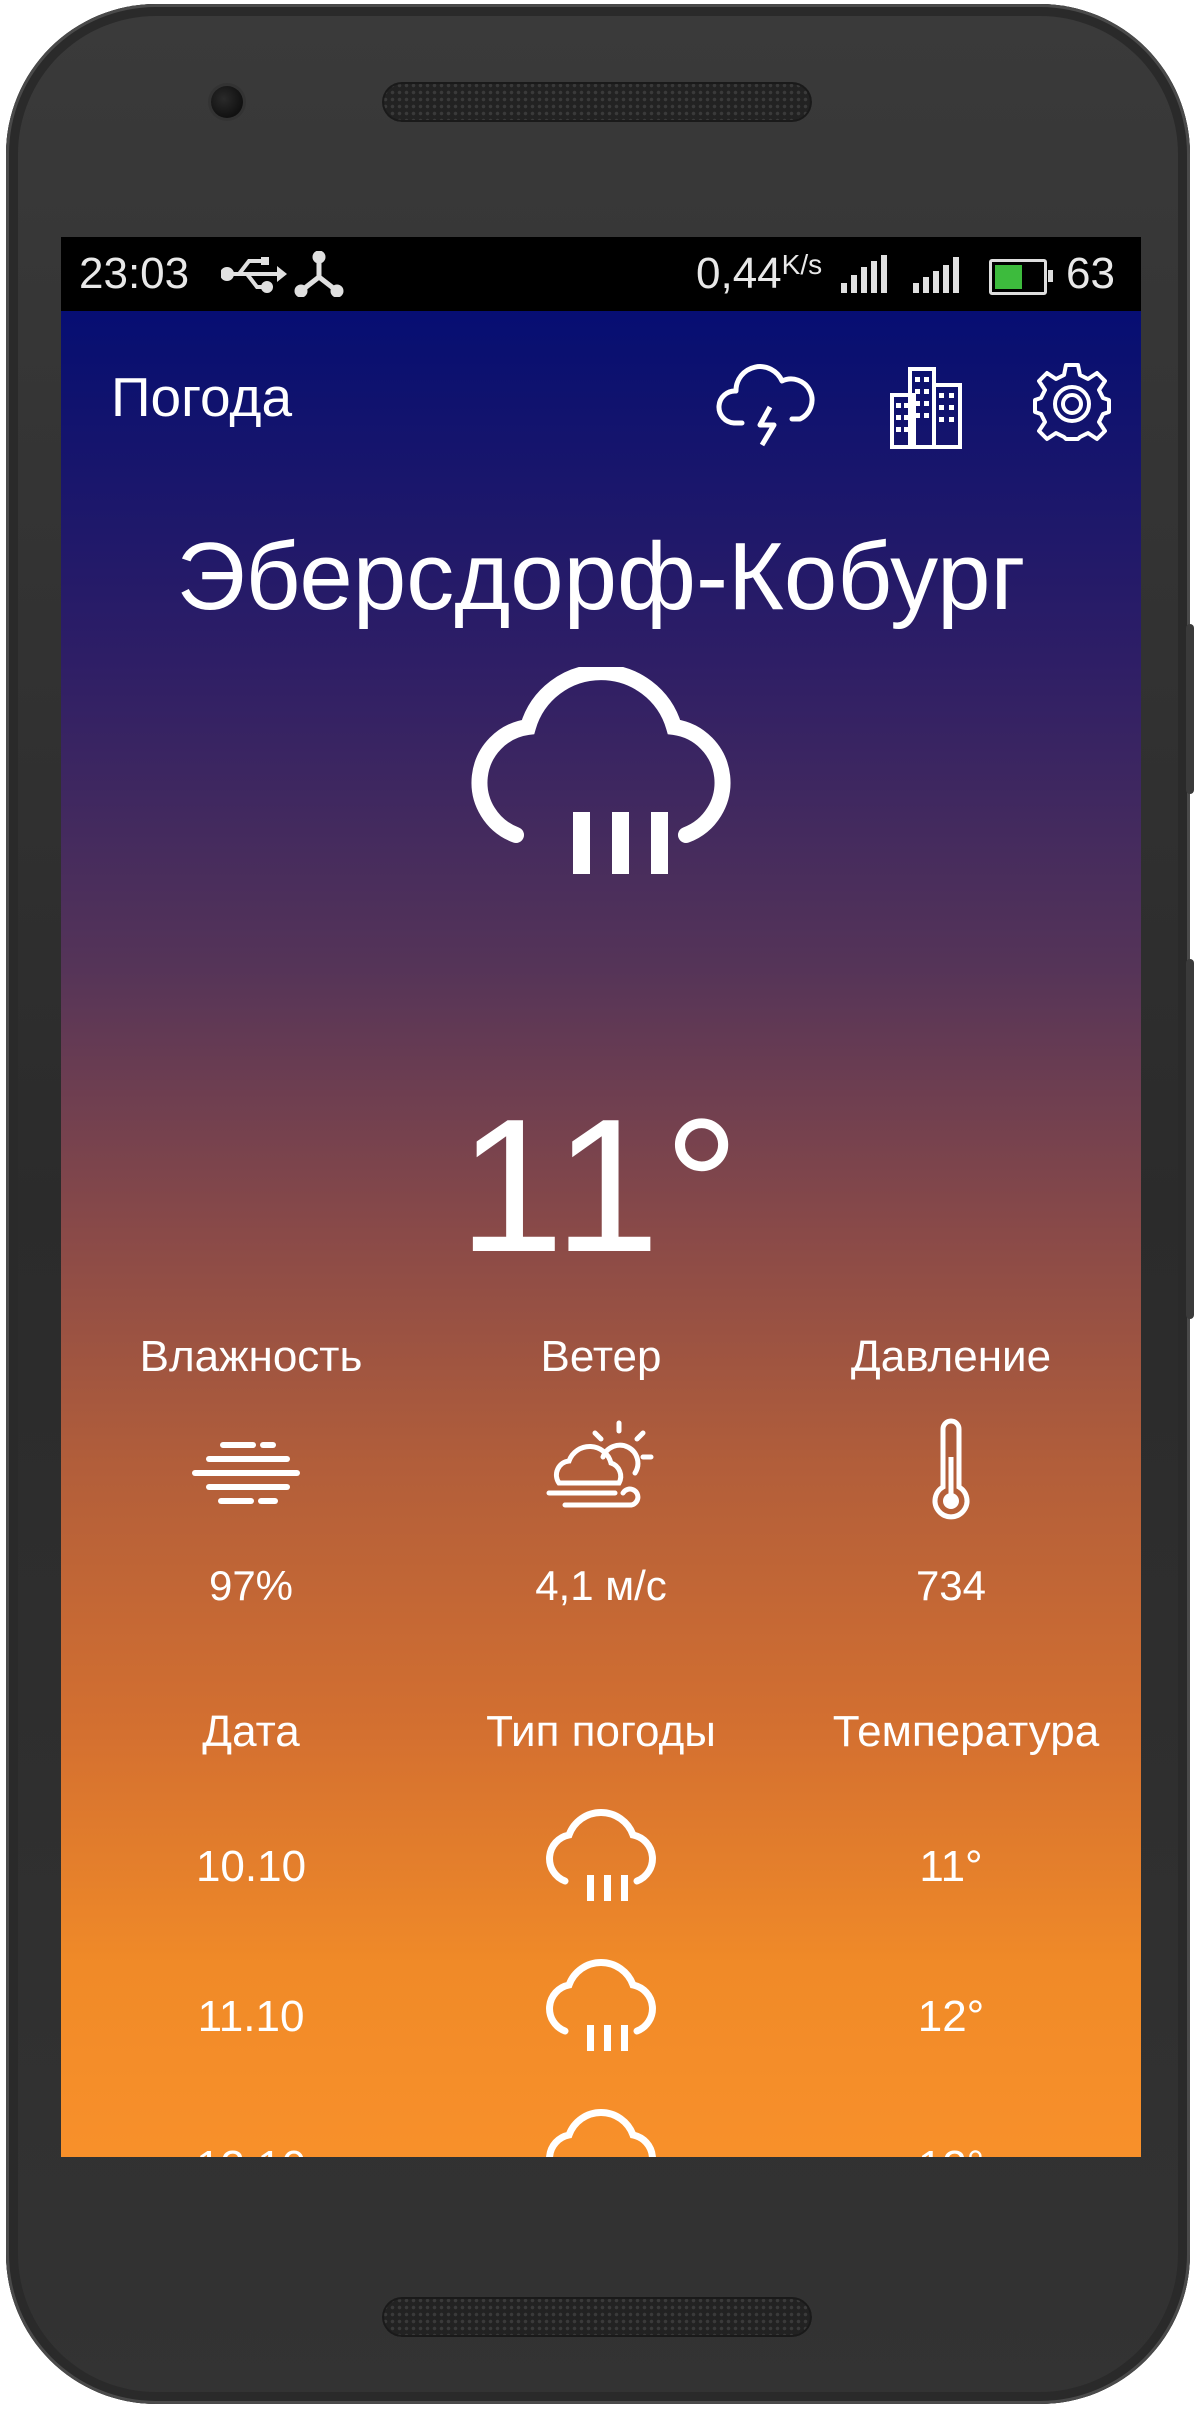 The width and height of the screenshot is (1198, 2409). I want to click on forecast-row: 12.10 12°, so click(601, 2127).